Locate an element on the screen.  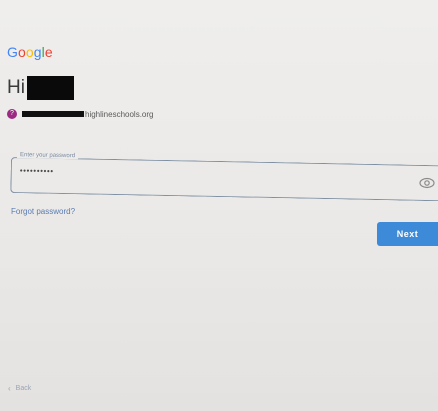
forgot-password-link: Forgot password? is located at coordinates (43, 211).